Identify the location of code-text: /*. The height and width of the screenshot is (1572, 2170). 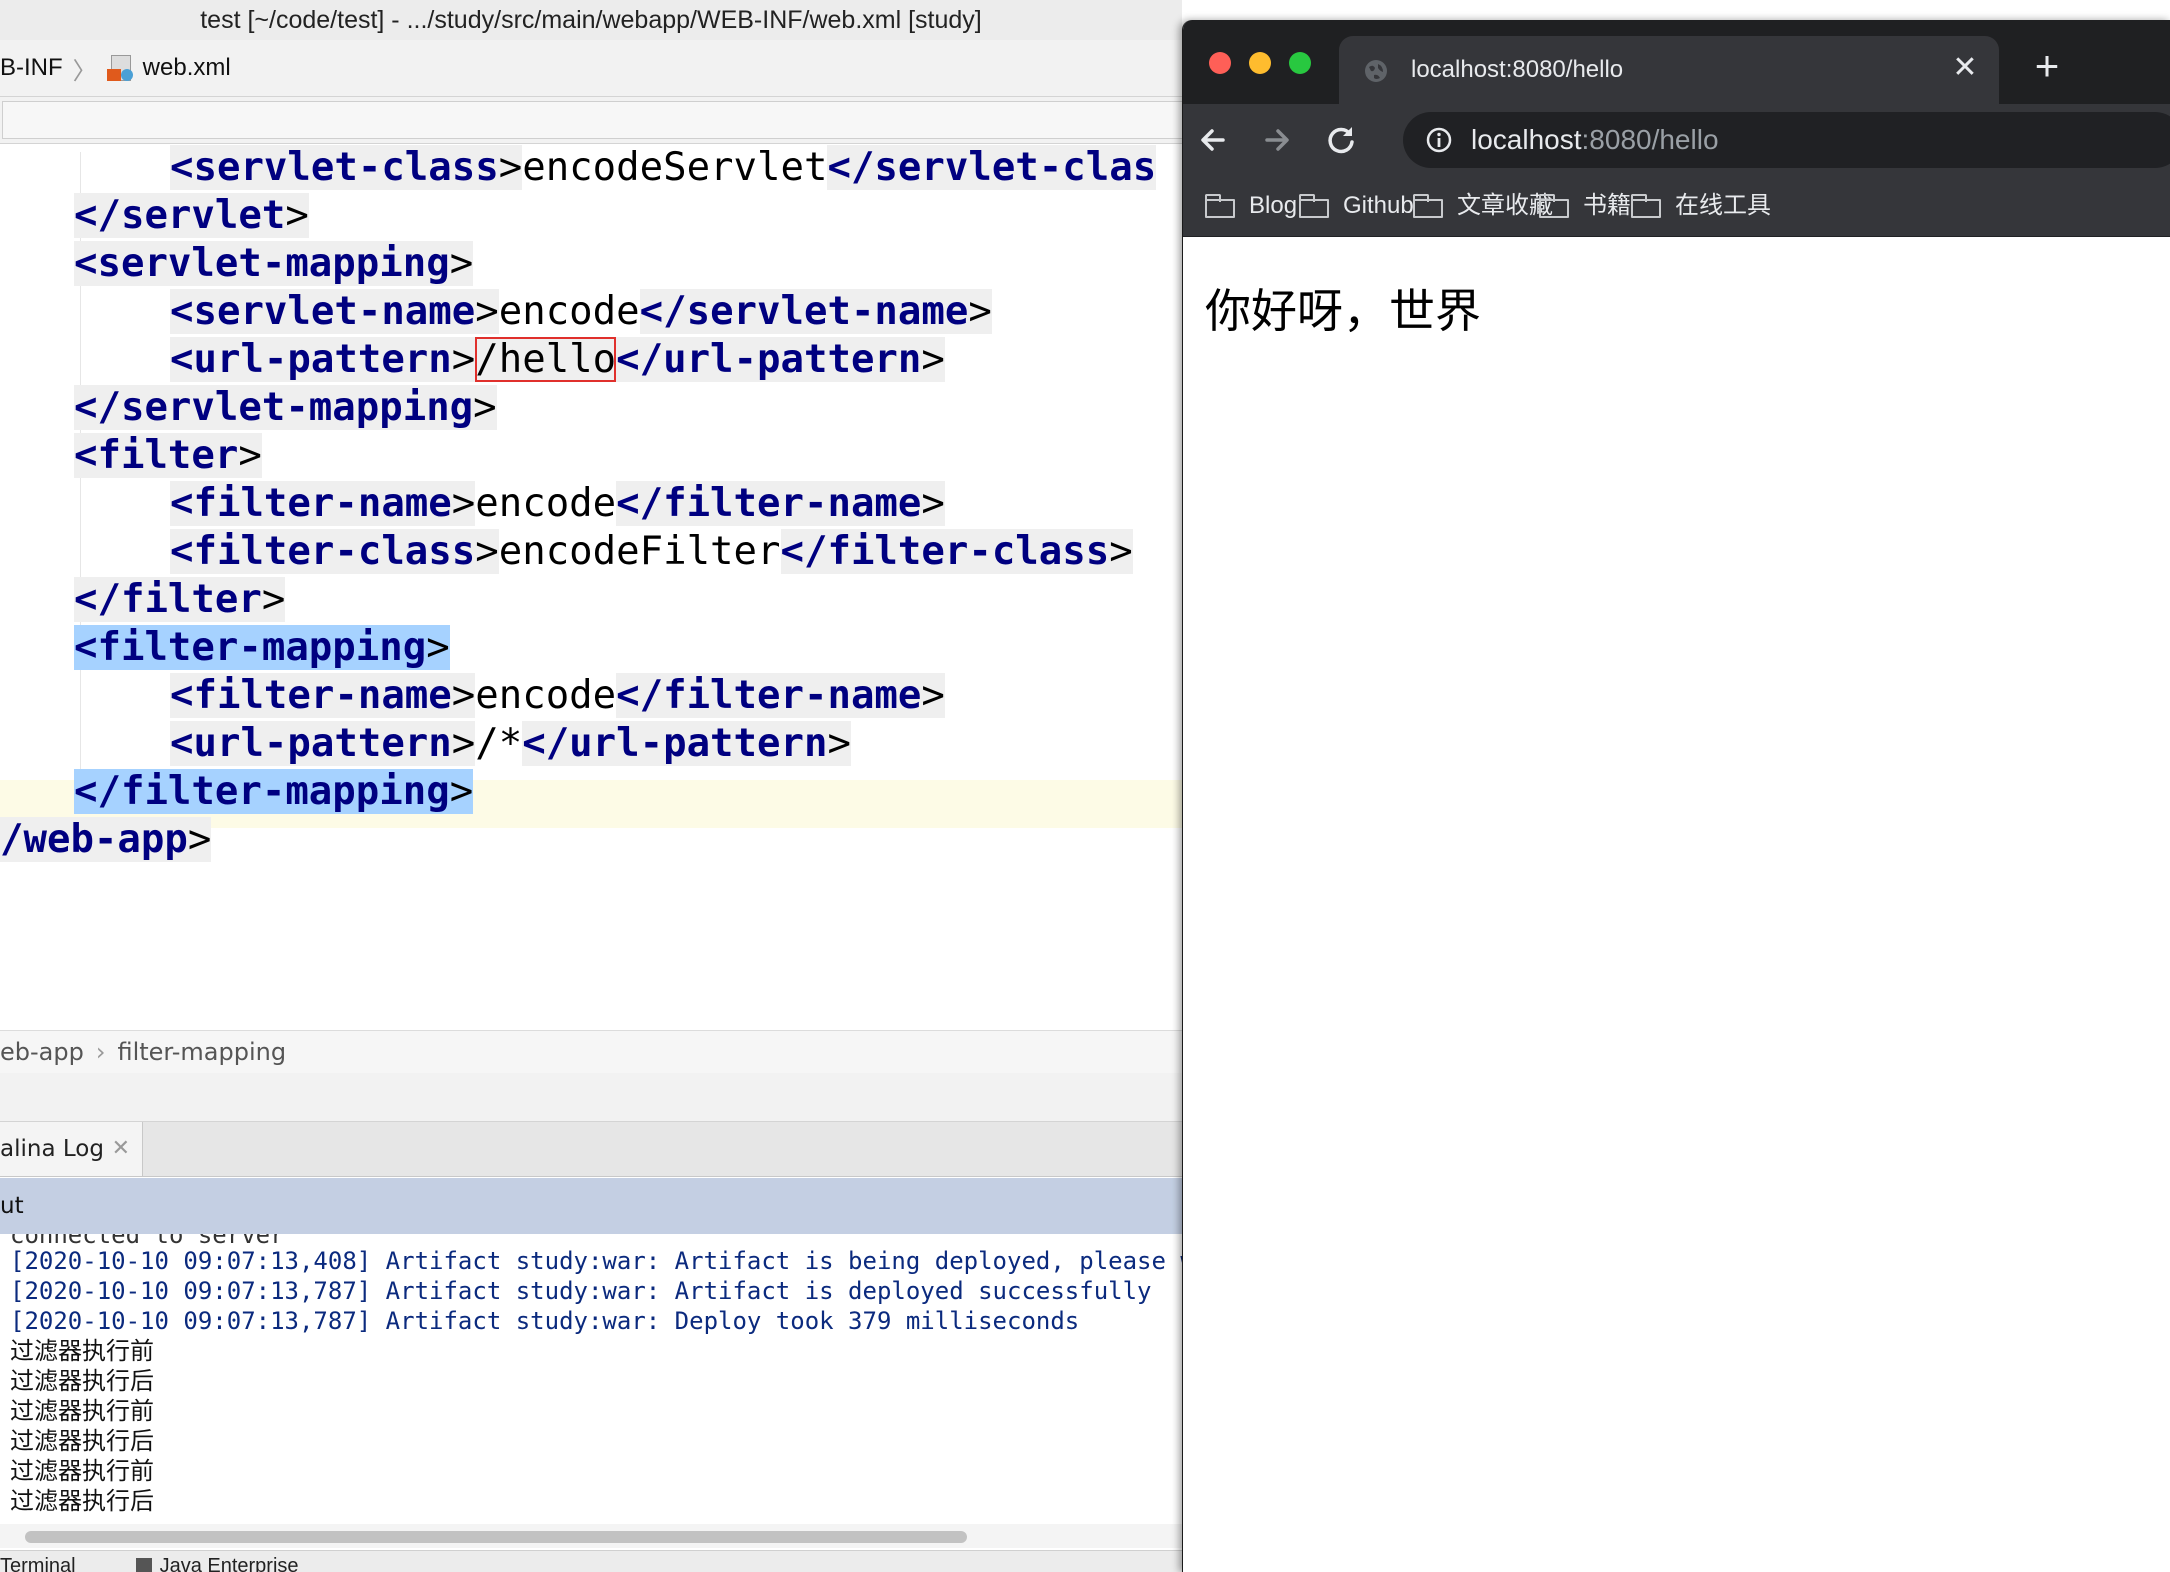
(499, 743).